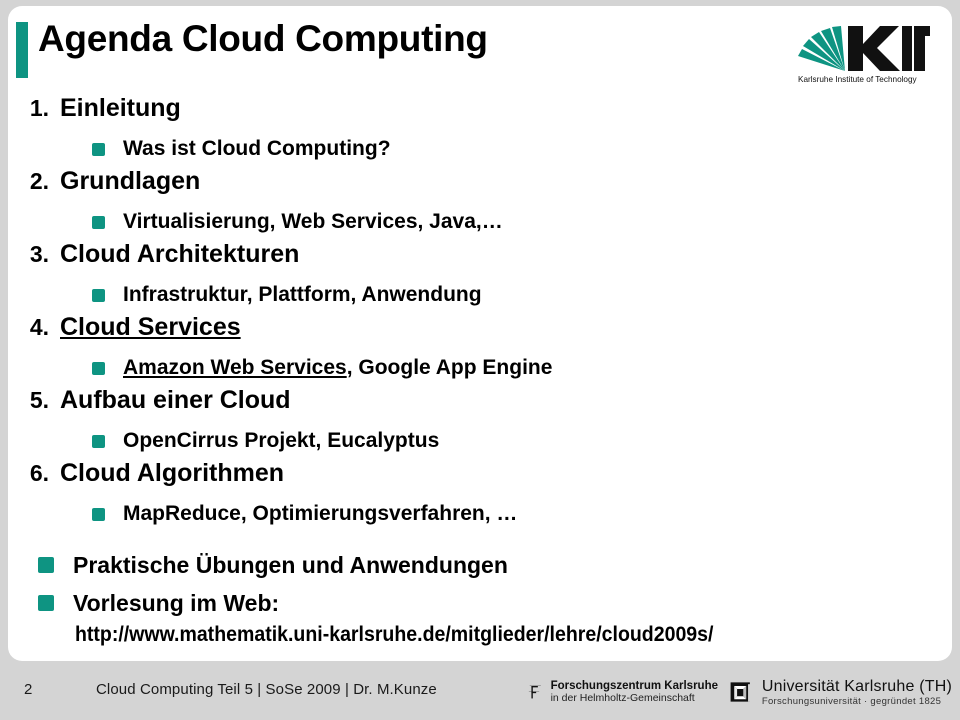  Describe the element at coordinates (534, 692) in the screenshot. I see `fzk-f-mark-icon` at that location.